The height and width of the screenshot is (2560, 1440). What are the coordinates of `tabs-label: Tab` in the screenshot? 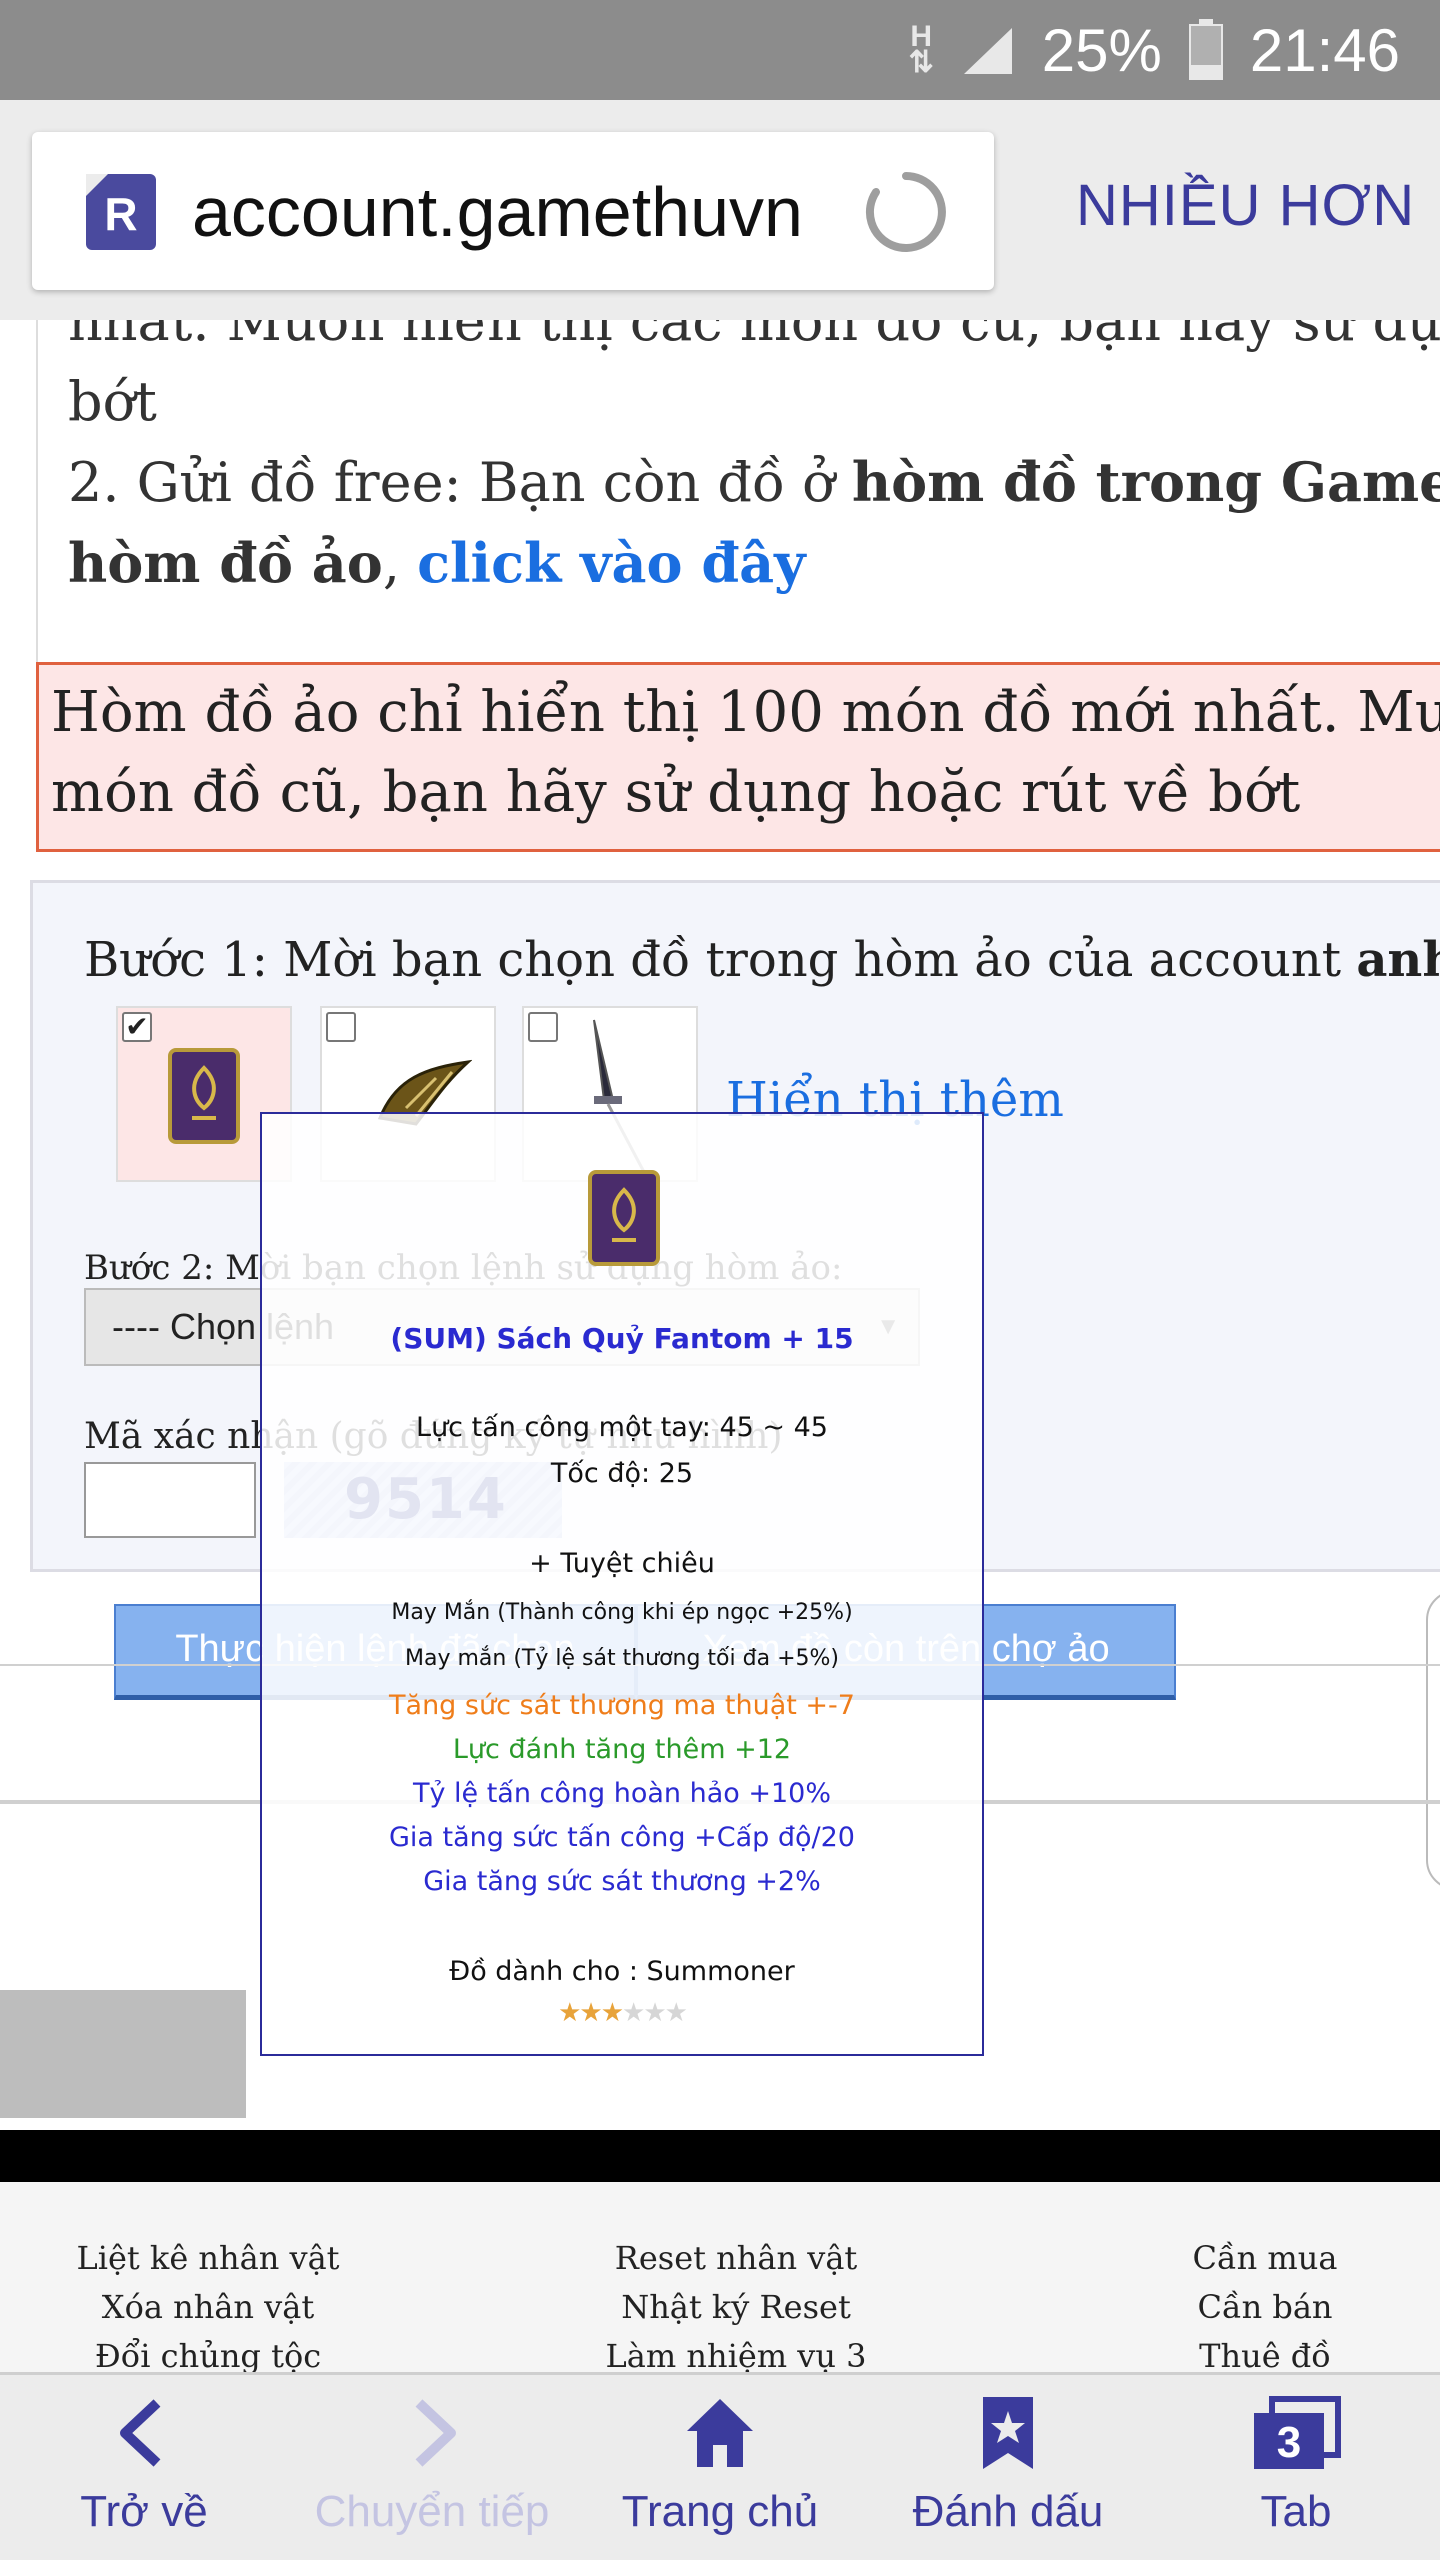 It's located at (1296, 2511).